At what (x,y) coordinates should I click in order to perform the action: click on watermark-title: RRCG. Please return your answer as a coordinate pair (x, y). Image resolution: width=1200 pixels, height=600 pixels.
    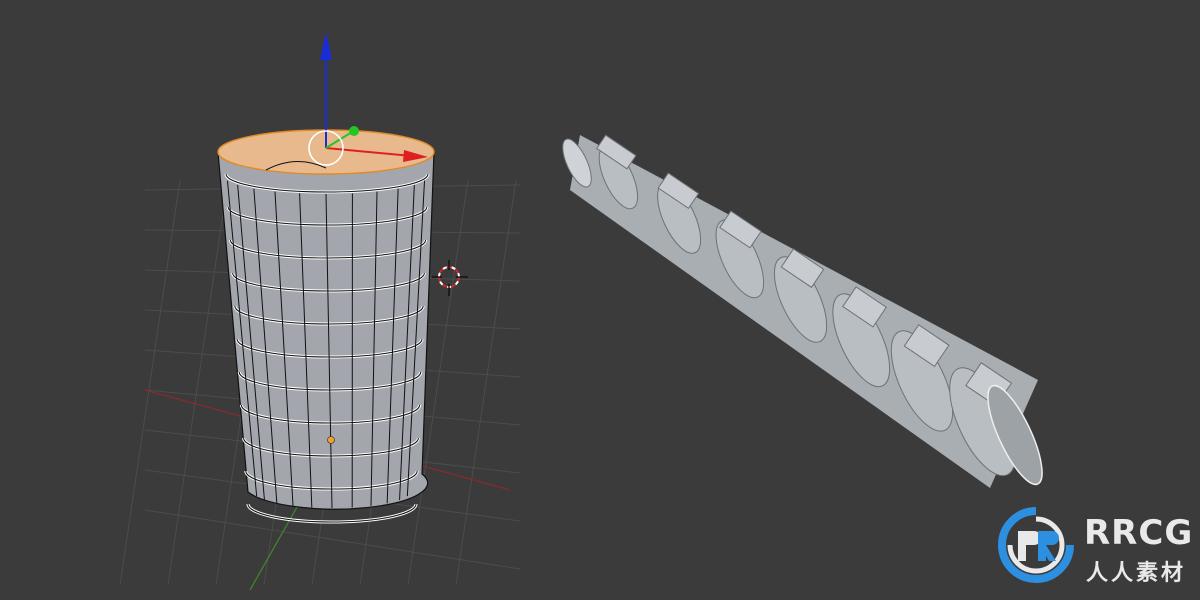
    Looking at the image, I should click on (1139, 533).